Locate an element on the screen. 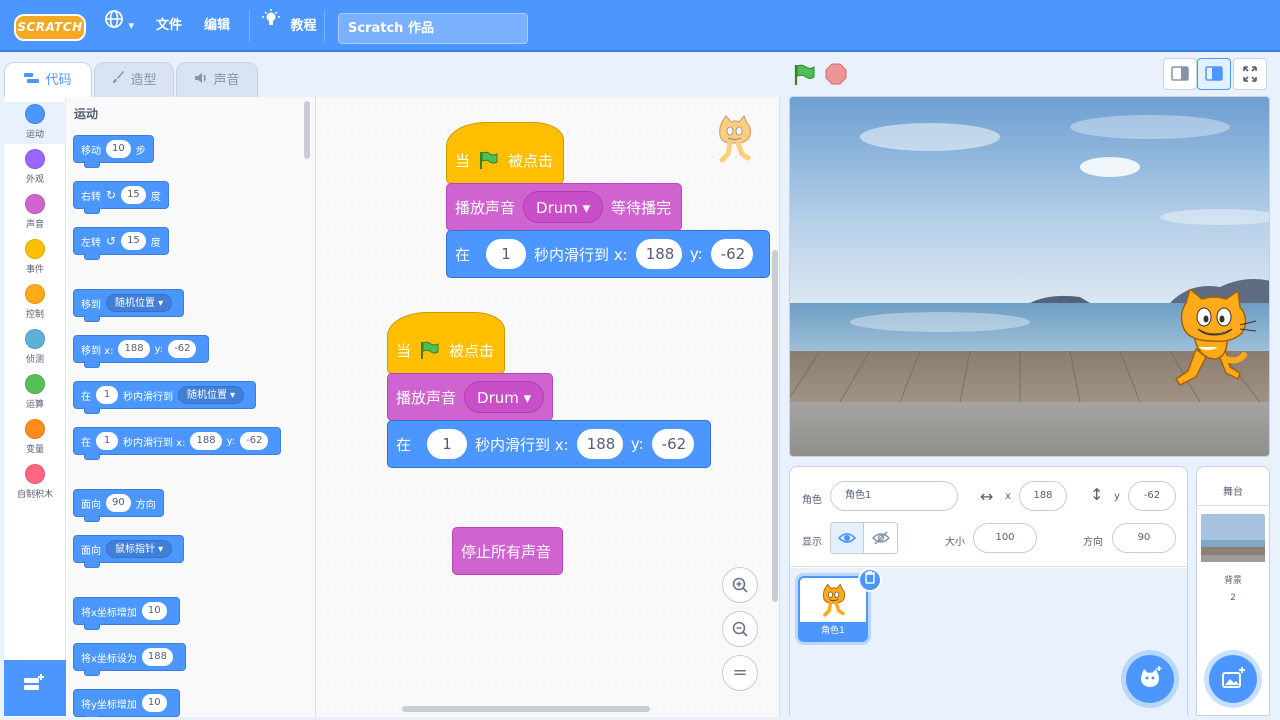 The width and height of the screenshot is (1280, 720). add-extension-button is located at coordinates (35, 688).